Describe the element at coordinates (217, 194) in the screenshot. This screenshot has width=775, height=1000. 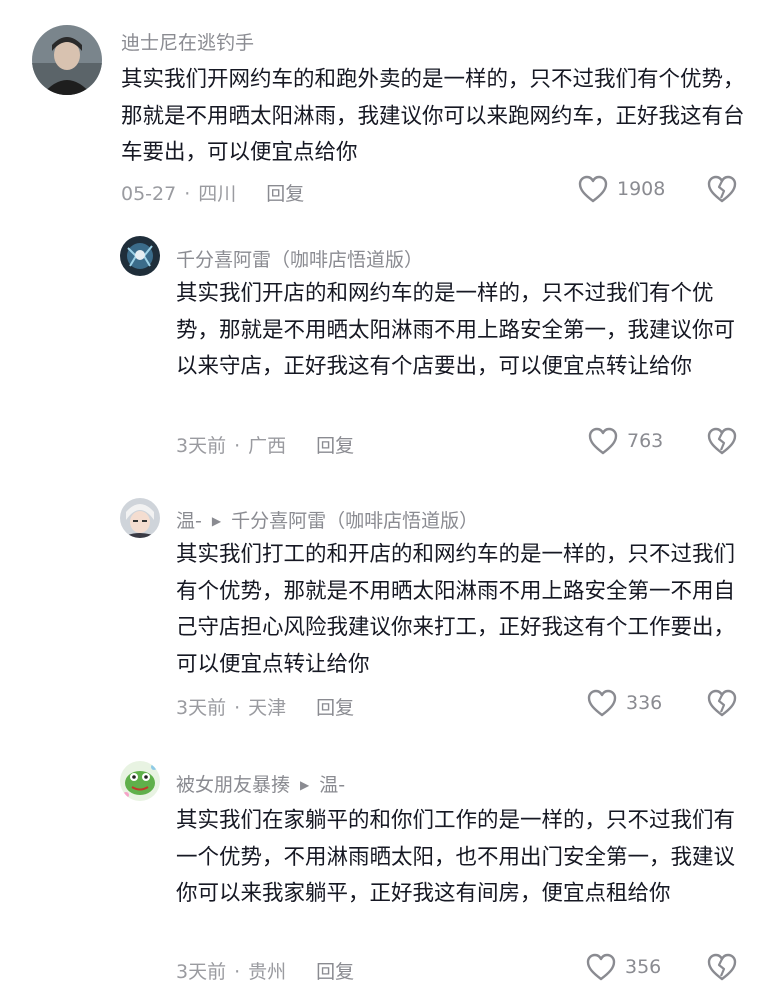
I see `comment-location: 四川` at that location.